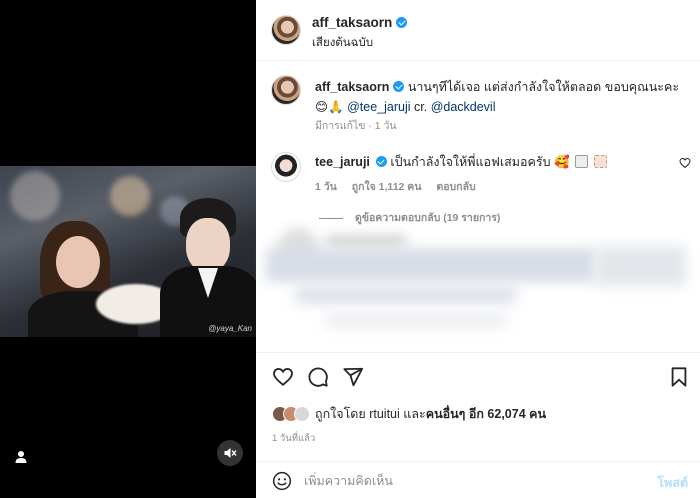  What do you see at coordinates (387, 187) in the screenshot?
I see `comment-likes: ถูกใจ 1,112 คน` at bounding box center [387, 187].